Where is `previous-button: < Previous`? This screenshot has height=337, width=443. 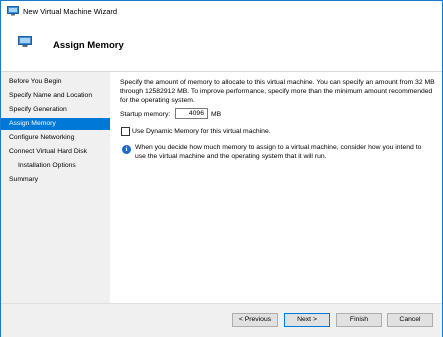 previous-button: < Previous is located at coordinates (255, 320).